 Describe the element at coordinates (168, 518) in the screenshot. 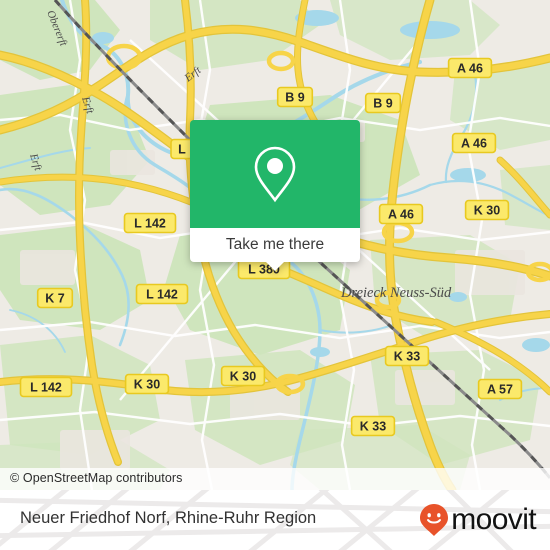

I see `page-title: Neuer Friedhof Norf, Rhine-Ruhr Region` at that location.